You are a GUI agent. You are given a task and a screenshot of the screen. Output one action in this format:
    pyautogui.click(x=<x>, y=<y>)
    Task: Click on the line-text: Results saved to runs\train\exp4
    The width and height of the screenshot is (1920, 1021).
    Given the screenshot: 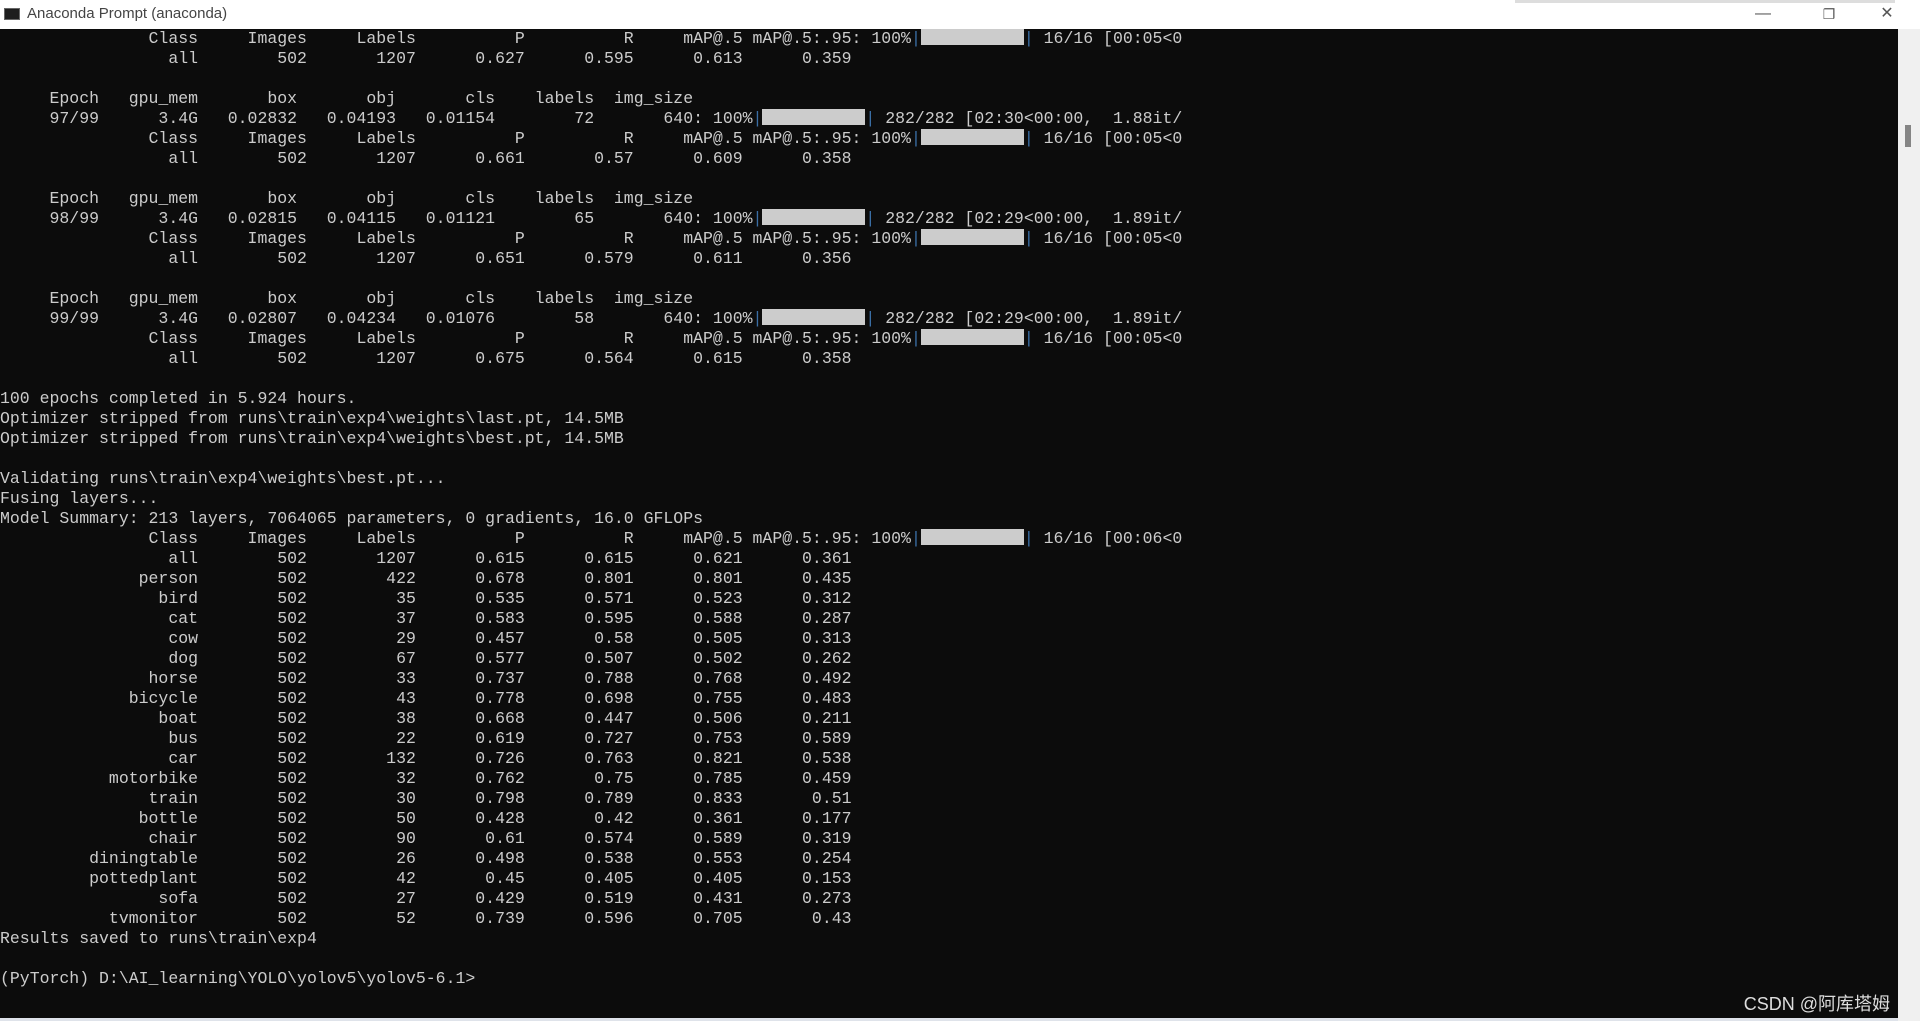 What is the action you would take?
    pyautogui.click(x=158, y=938)
    